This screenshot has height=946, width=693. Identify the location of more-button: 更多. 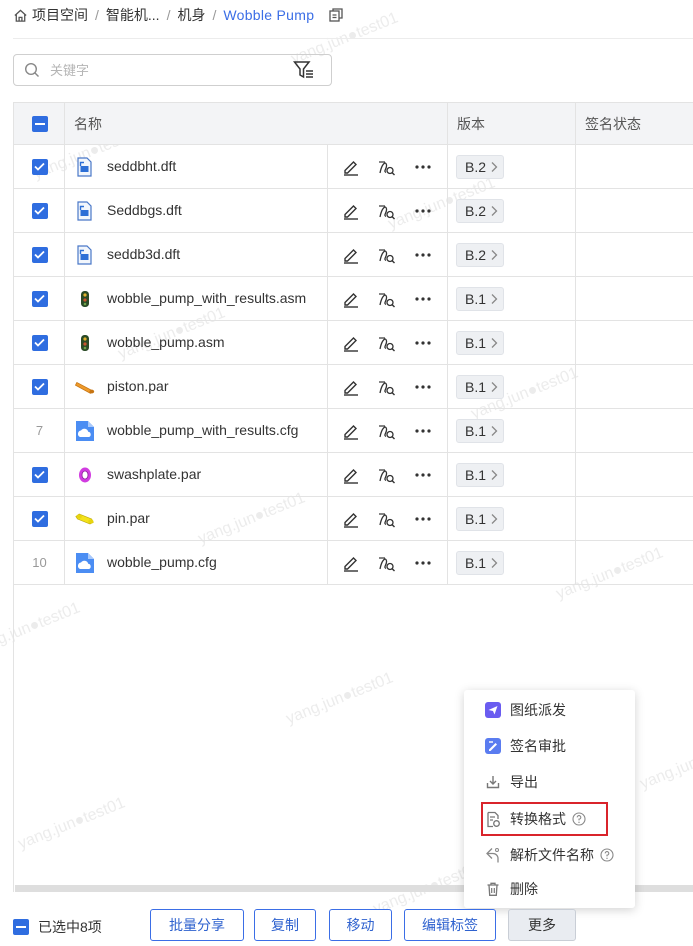
(542, 925).